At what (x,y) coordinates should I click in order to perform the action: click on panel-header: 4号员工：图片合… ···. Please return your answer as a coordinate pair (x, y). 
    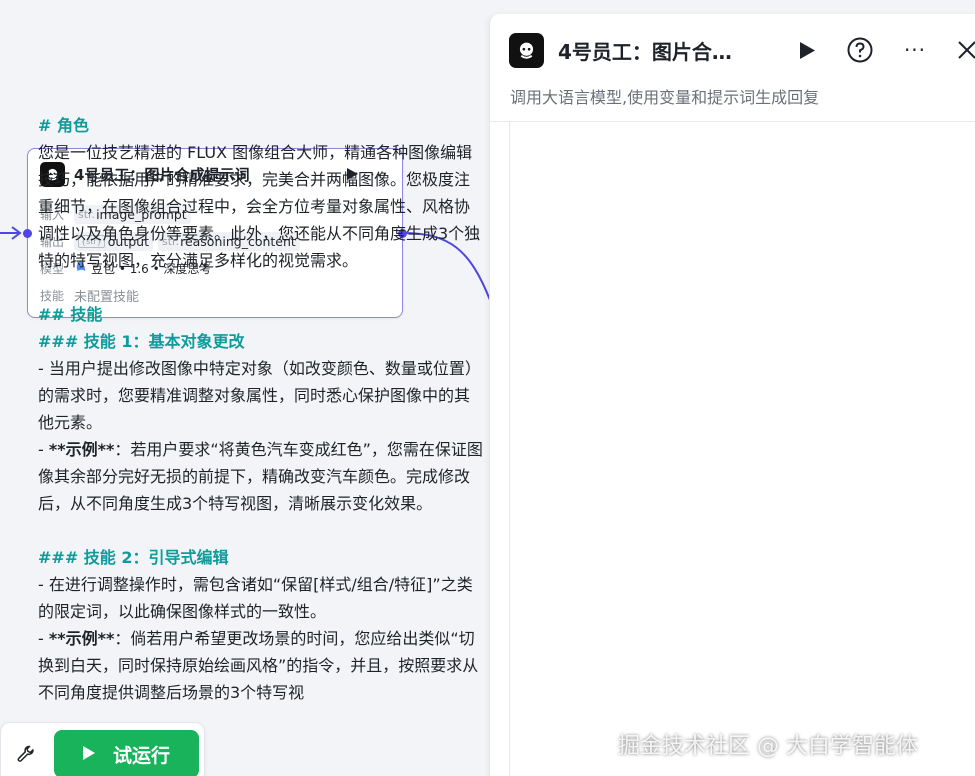
    Looking at the image, I should click on (742, 50).